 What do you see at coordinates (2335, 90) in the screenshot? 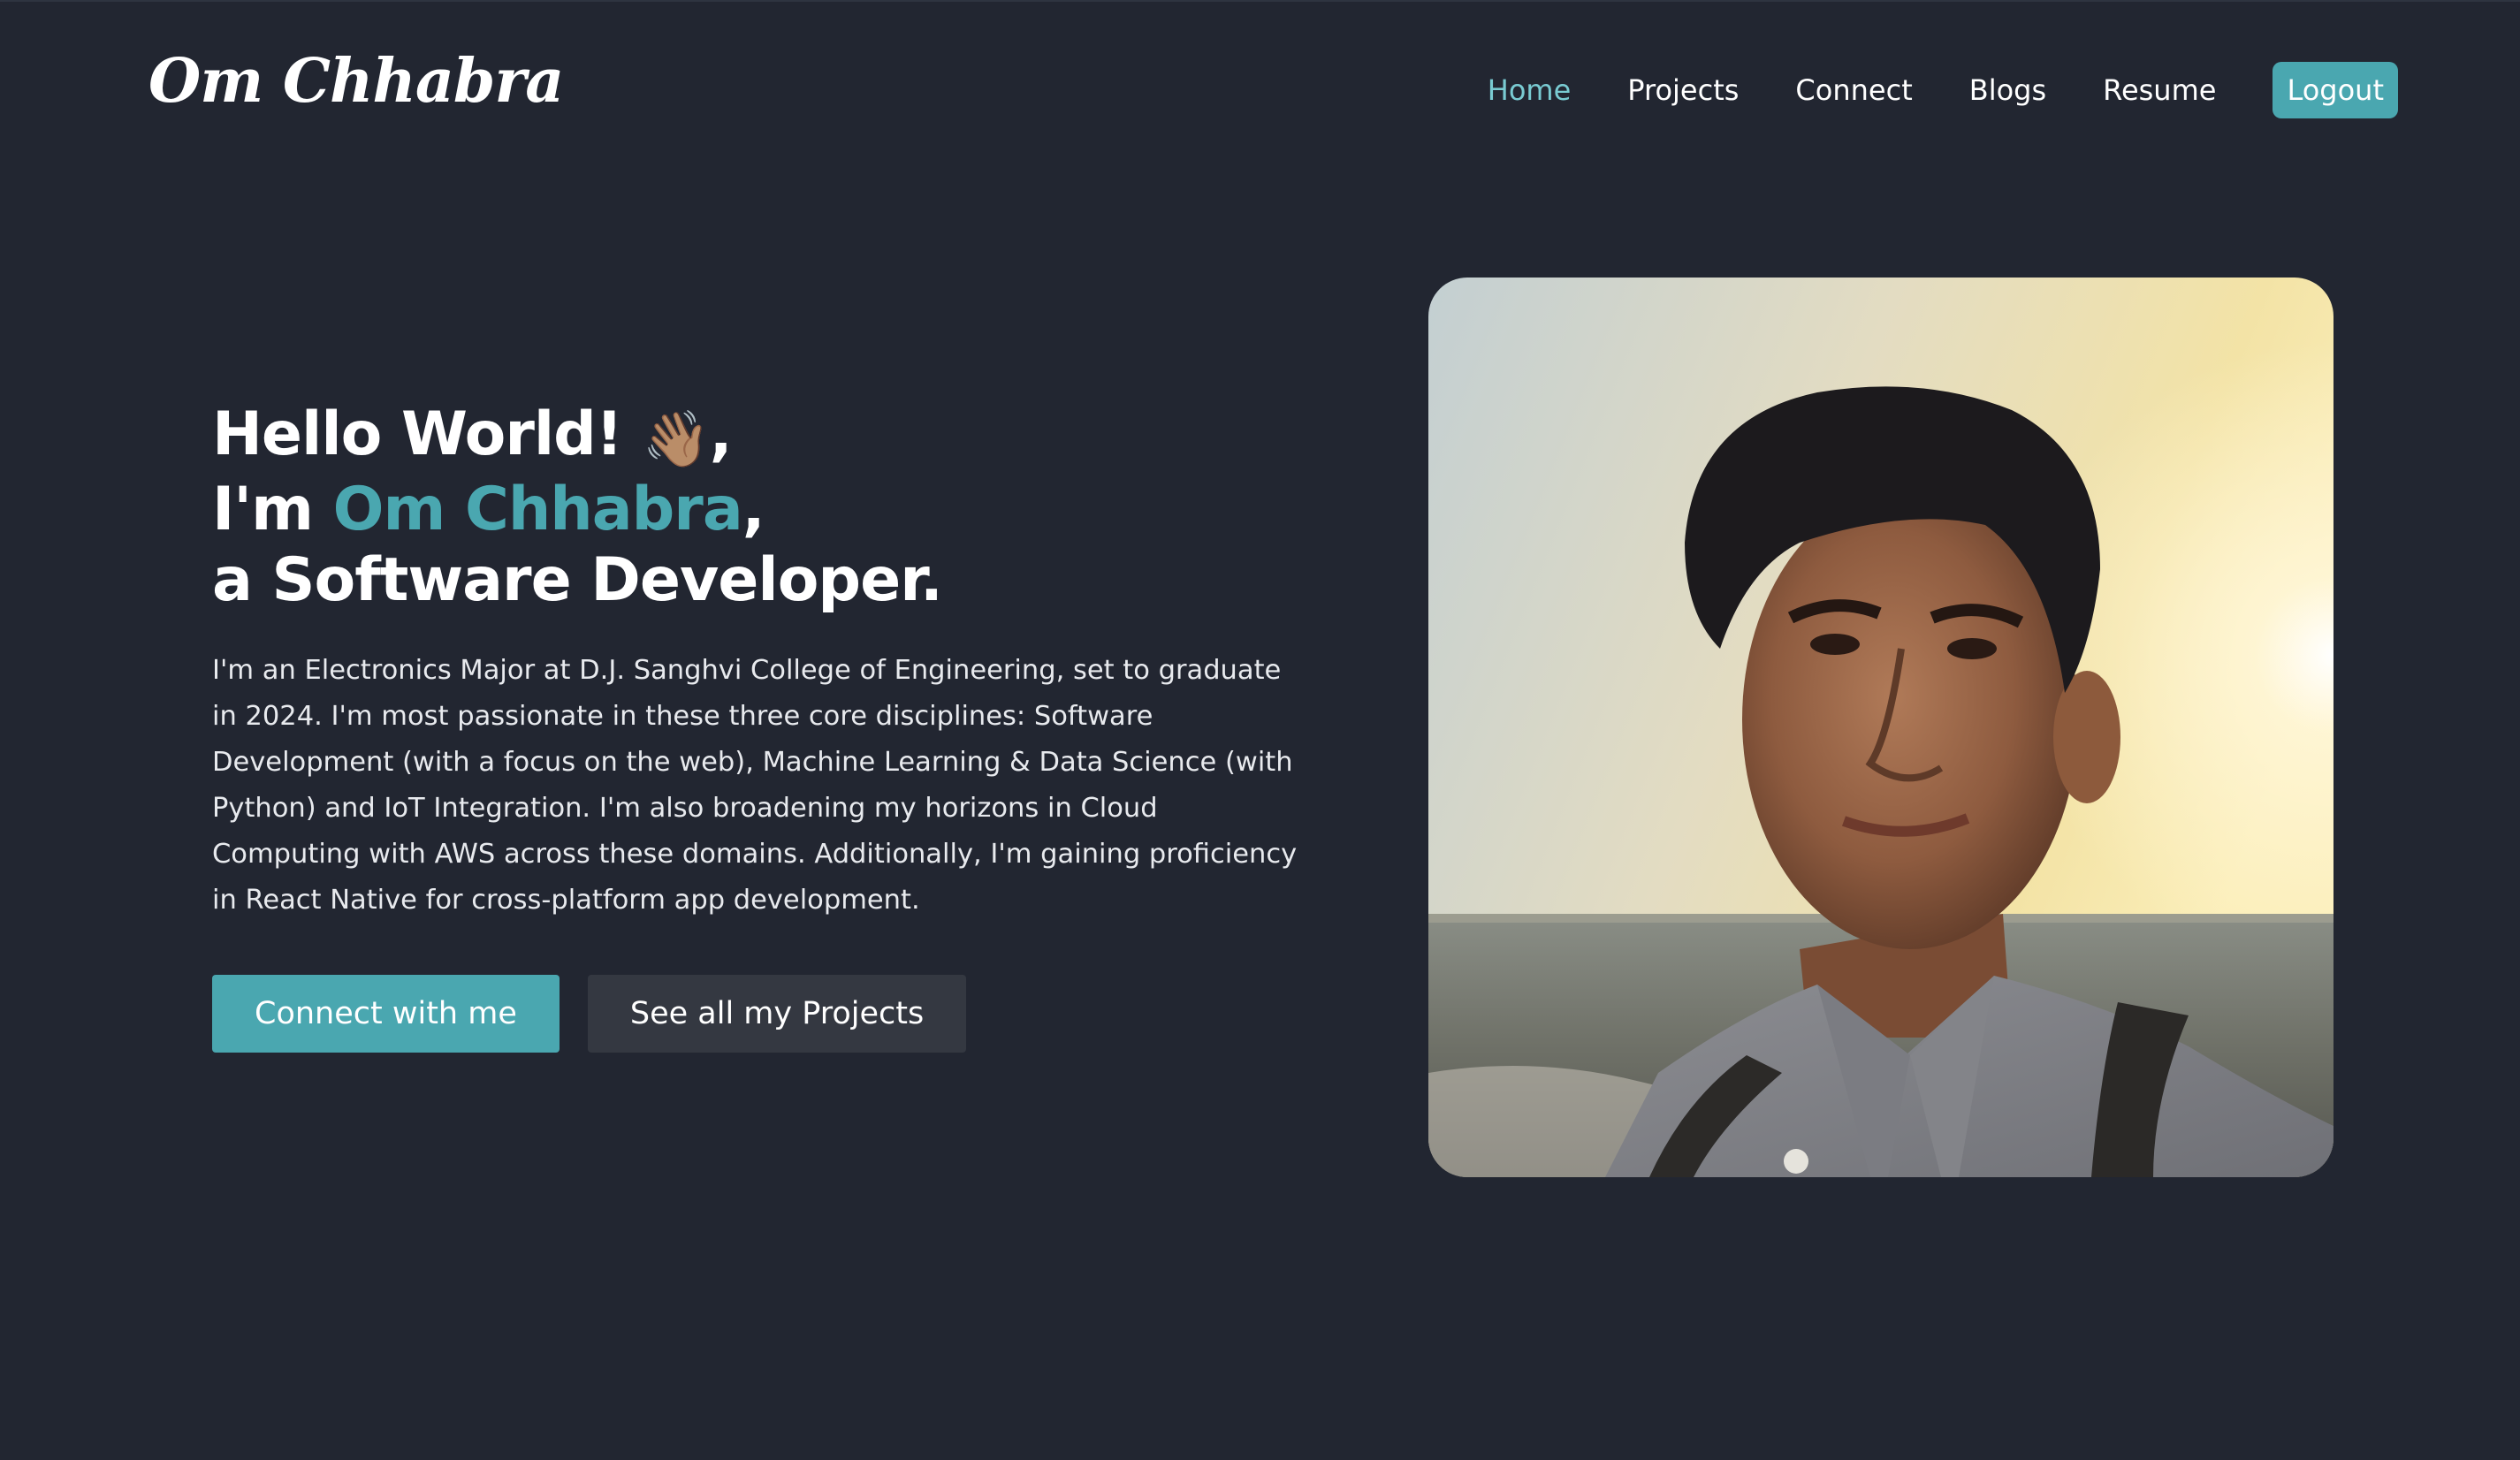
I see `logout-button: Logout` at bounding box center [2335, 90].